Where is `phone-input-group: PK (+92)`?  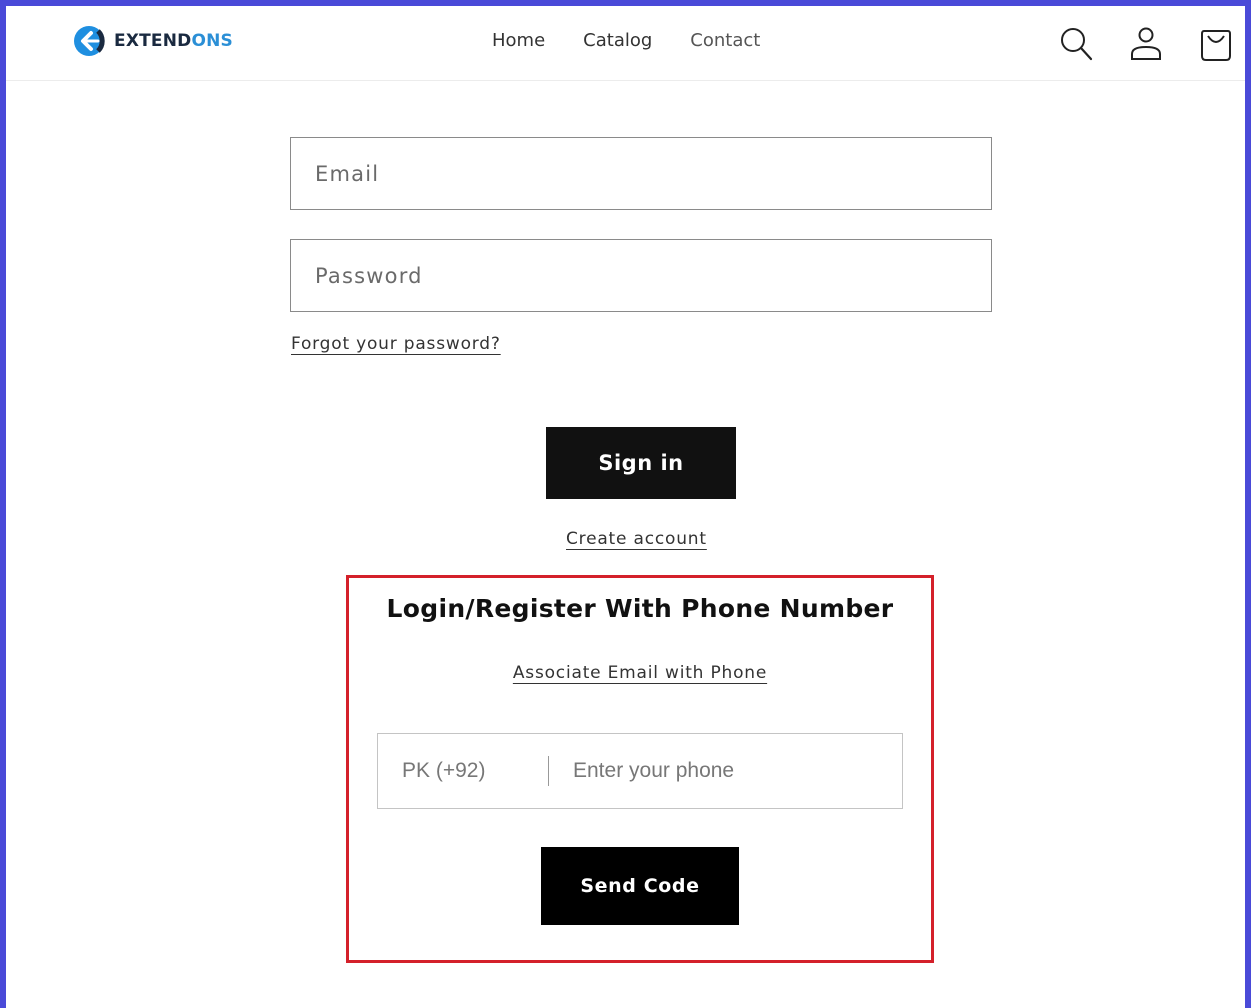 phone-input-group: PK (+92) is located at coordinates (640, 771).